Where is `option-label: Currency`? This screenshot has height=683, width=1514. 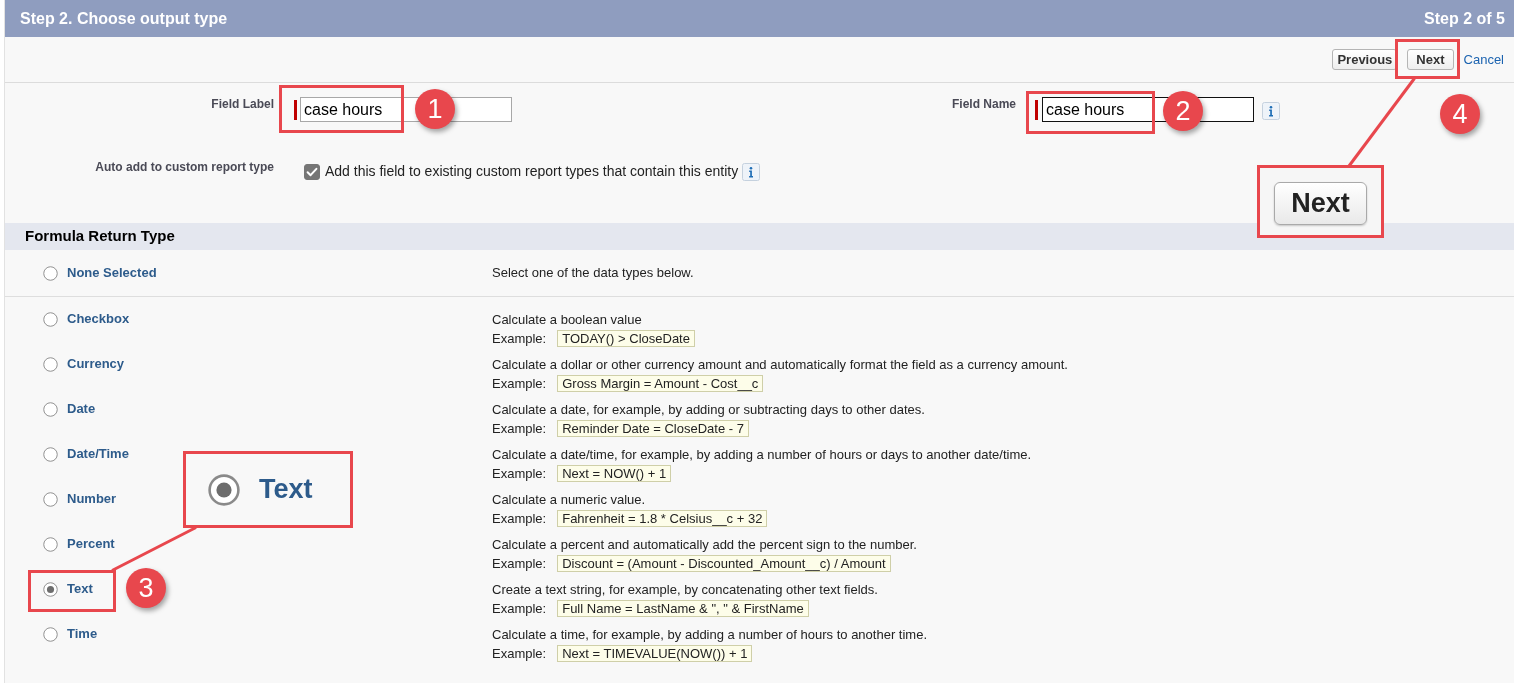
option-label: Currency is located at coordinates (96, 364).